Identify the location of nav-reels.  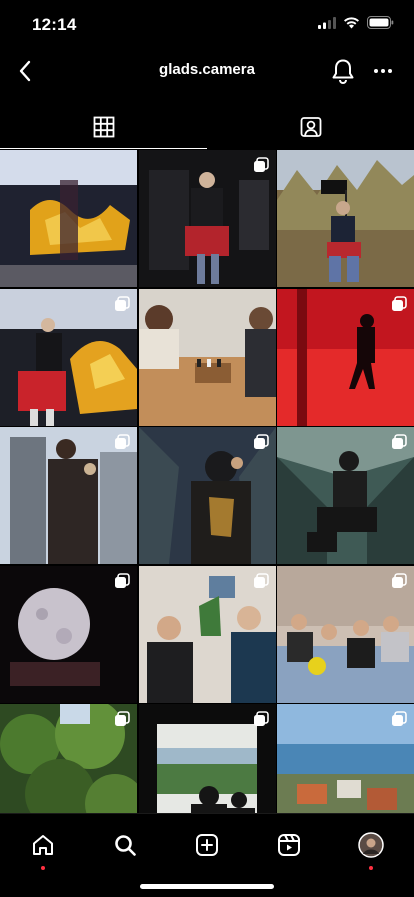
(289, 845).